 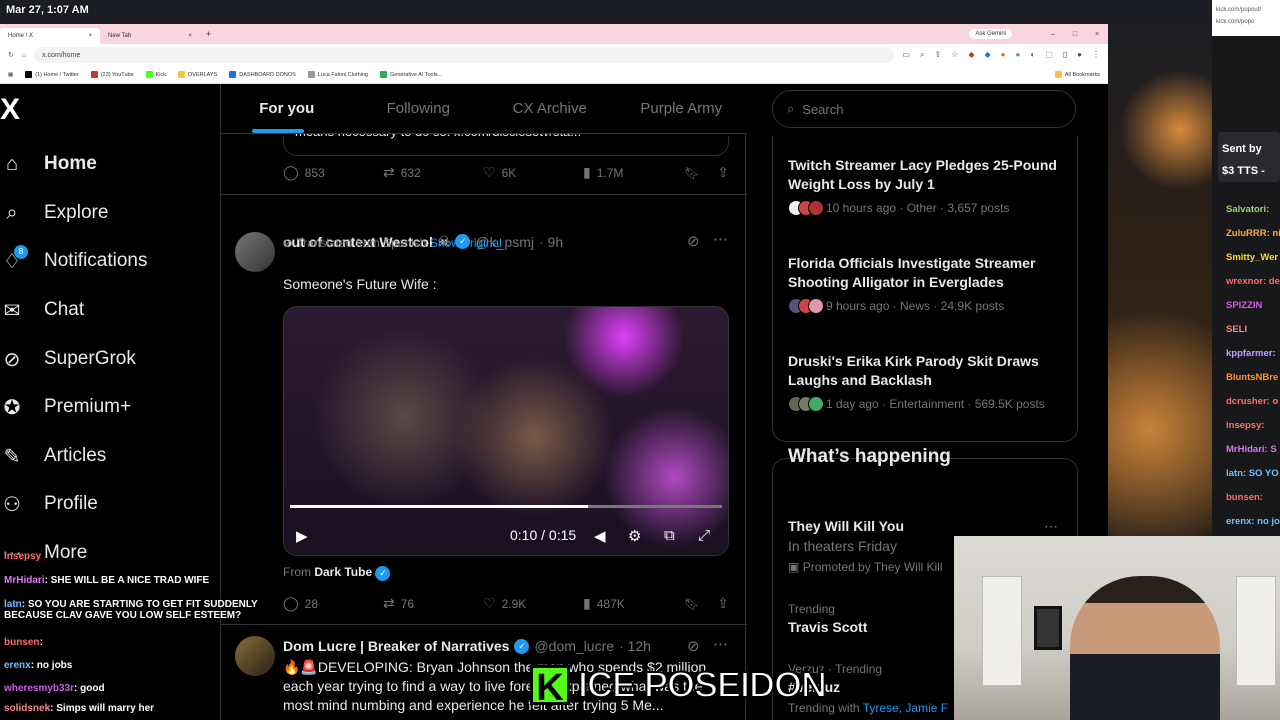 I want to click on extension-icon: ⬚, so click(x=1049, y=55).